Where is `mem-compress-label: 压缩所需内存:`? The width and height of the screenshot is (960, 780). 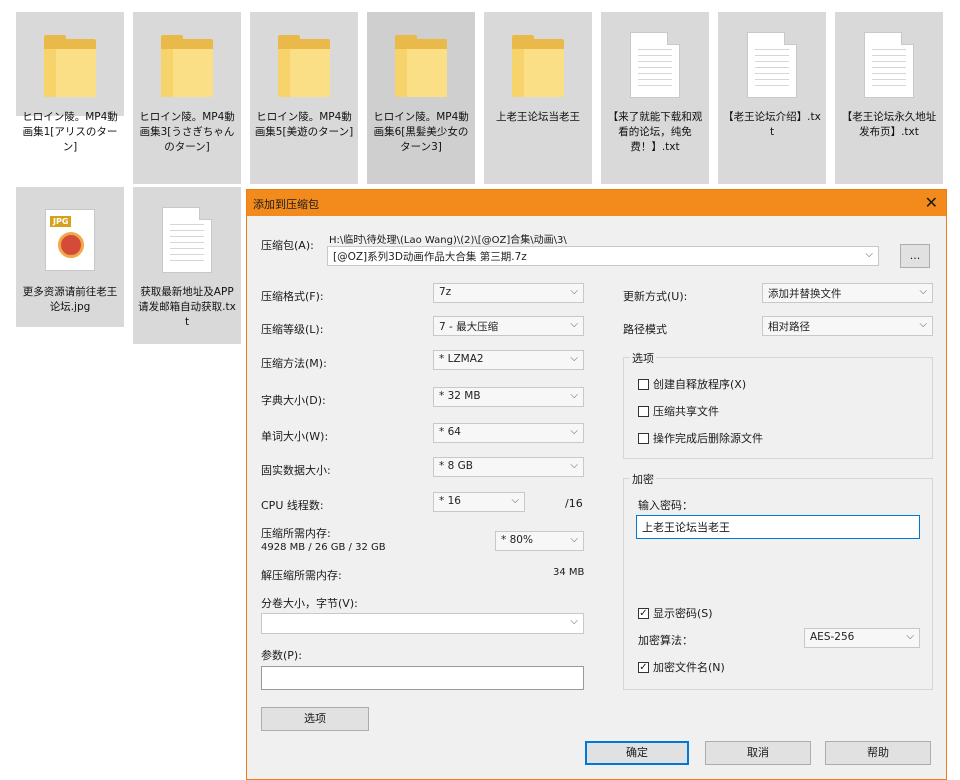 mem-compress-label: 压缩所需内存: is located at coordinates (296, 533).